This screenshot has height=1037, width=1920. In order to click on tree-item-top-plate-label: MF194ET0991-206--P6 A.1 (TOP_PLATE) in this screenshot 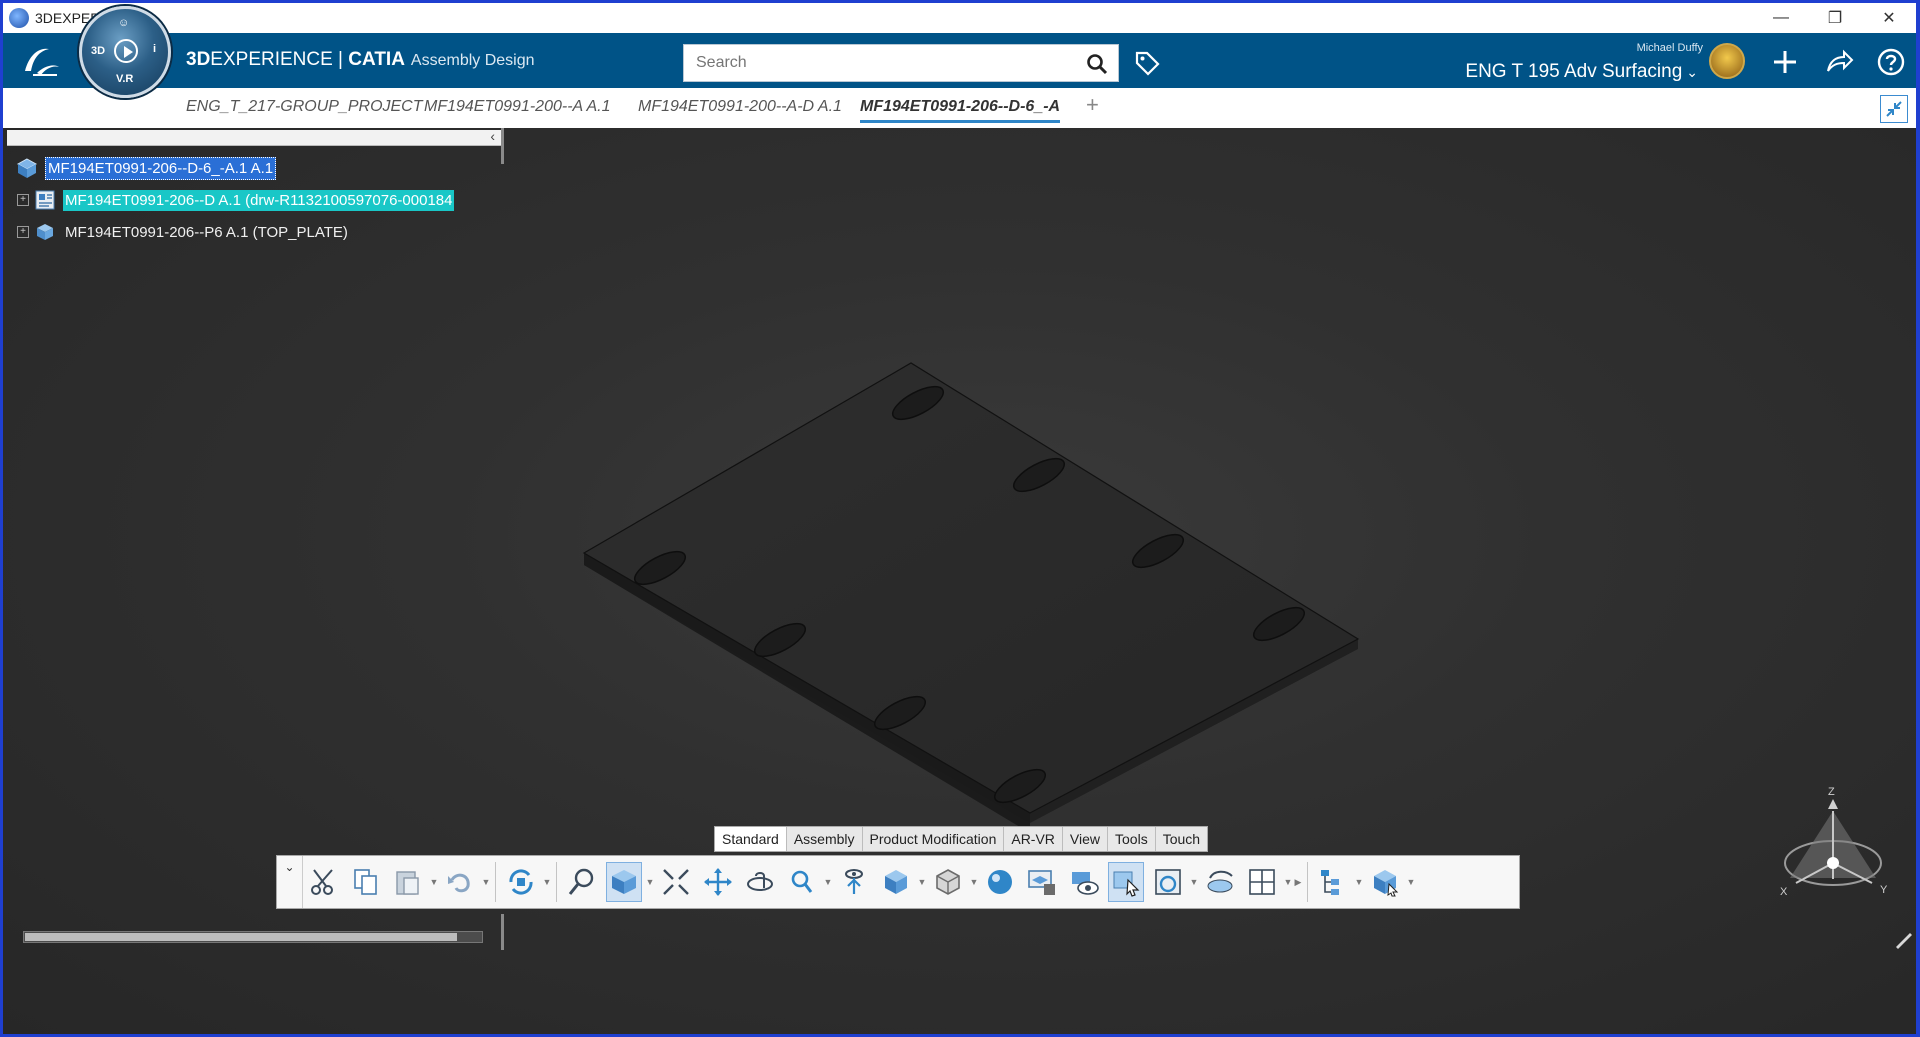, I will do `click(206, 232)`.